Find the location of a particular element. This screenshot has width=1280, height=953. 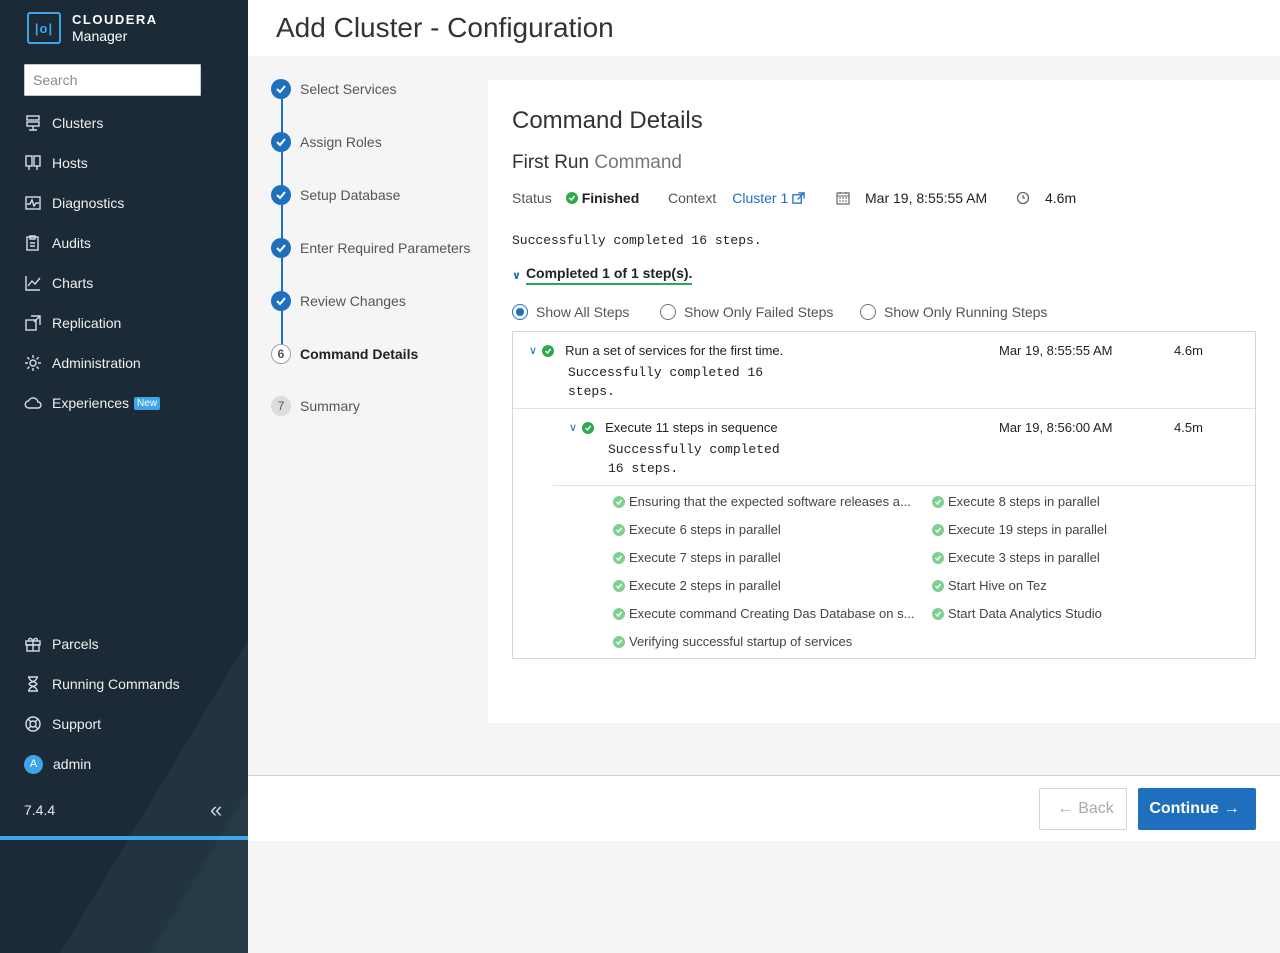

calendar-icon is located at coordinates (843, 198).